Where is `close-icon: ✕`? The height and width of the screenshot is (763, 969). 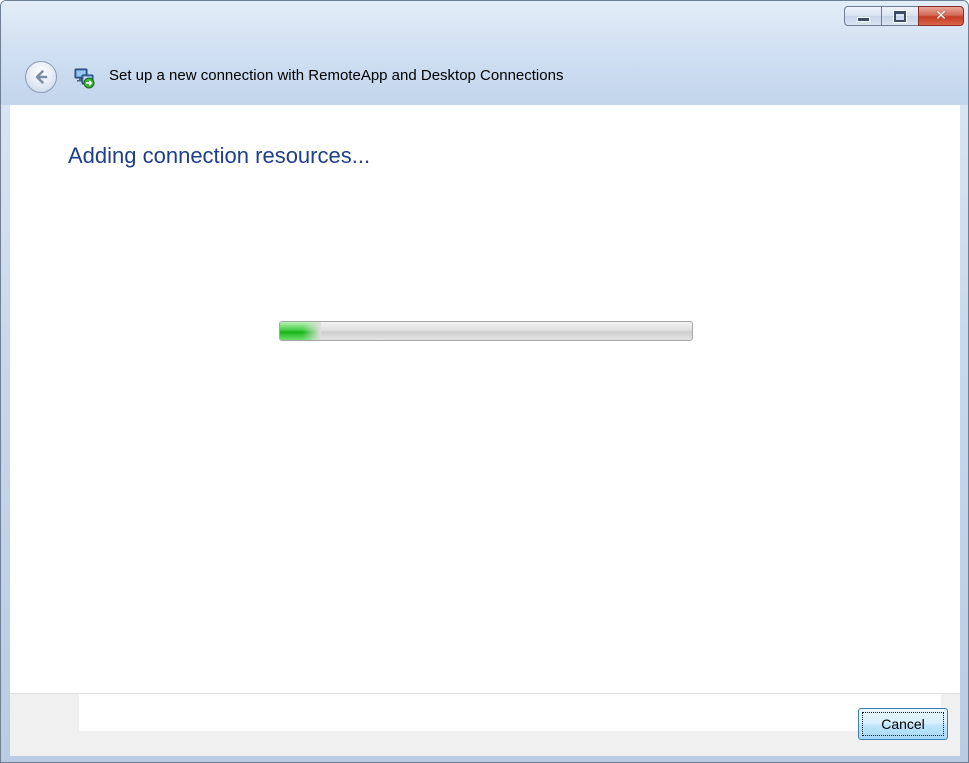
close-icon: ✕ is located at coordinates (941, 16).